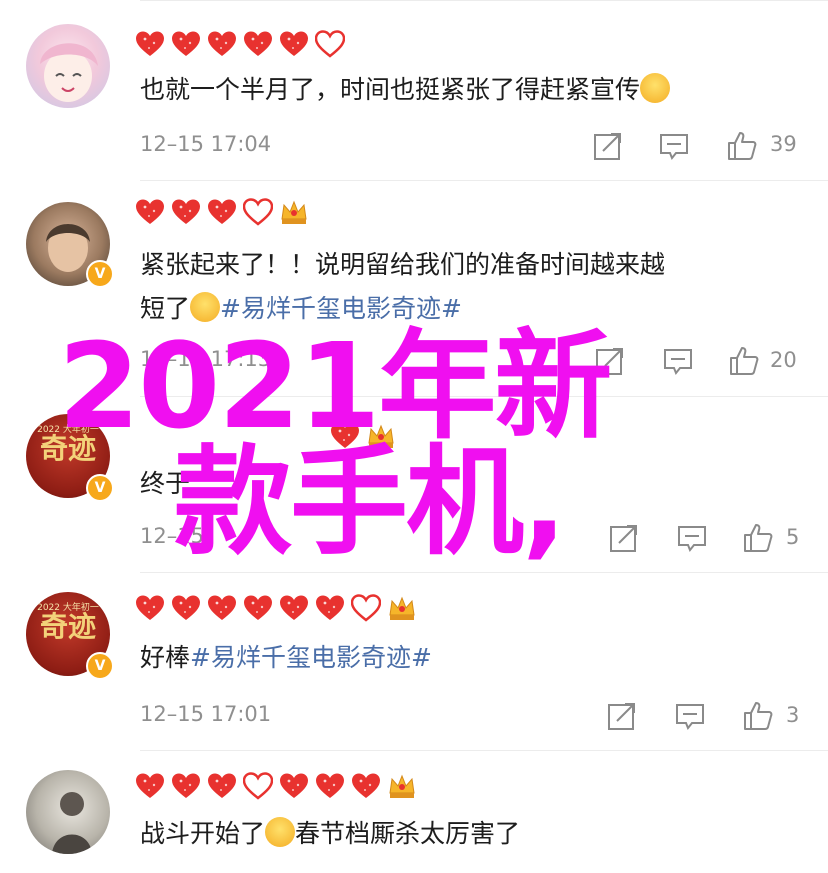 Image resolution: width=828 pixels, height=873 pixels. What do you see at coordinates (403, 264) in the screenshot?
I see `comment-text-line: 紧张起来了！！说明留给我们的准备时间越来越` at bounding box center [403, 264].